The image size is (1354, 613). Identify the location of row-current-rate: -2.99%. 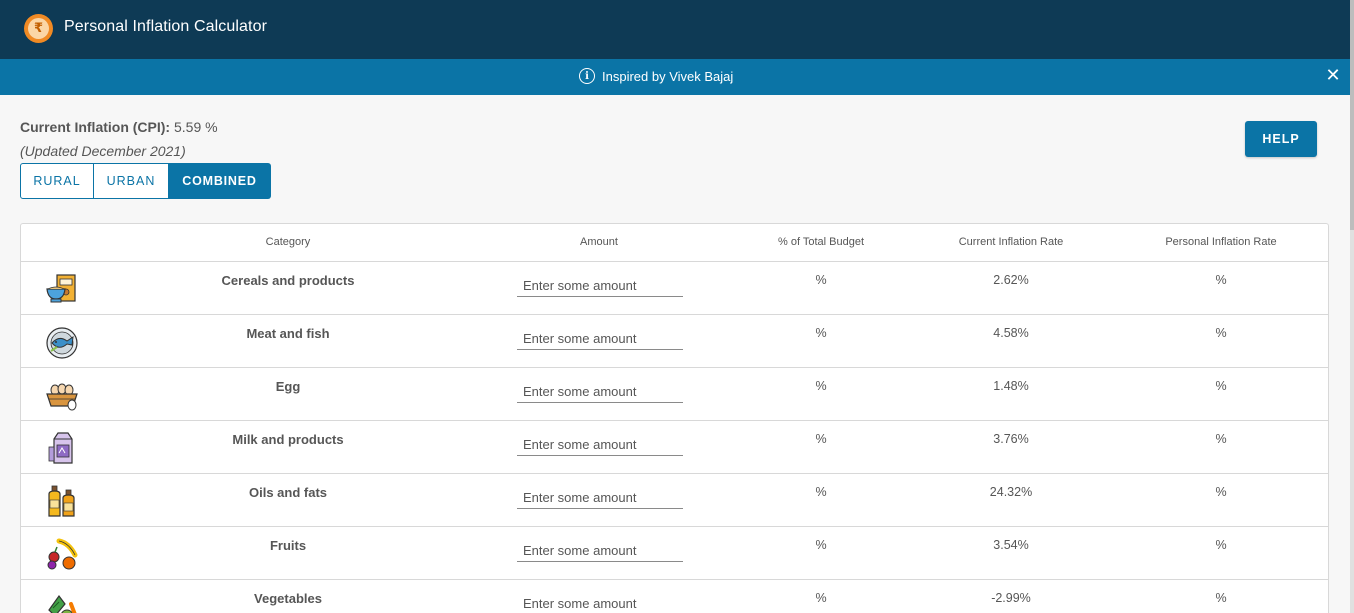
(1011, 598).